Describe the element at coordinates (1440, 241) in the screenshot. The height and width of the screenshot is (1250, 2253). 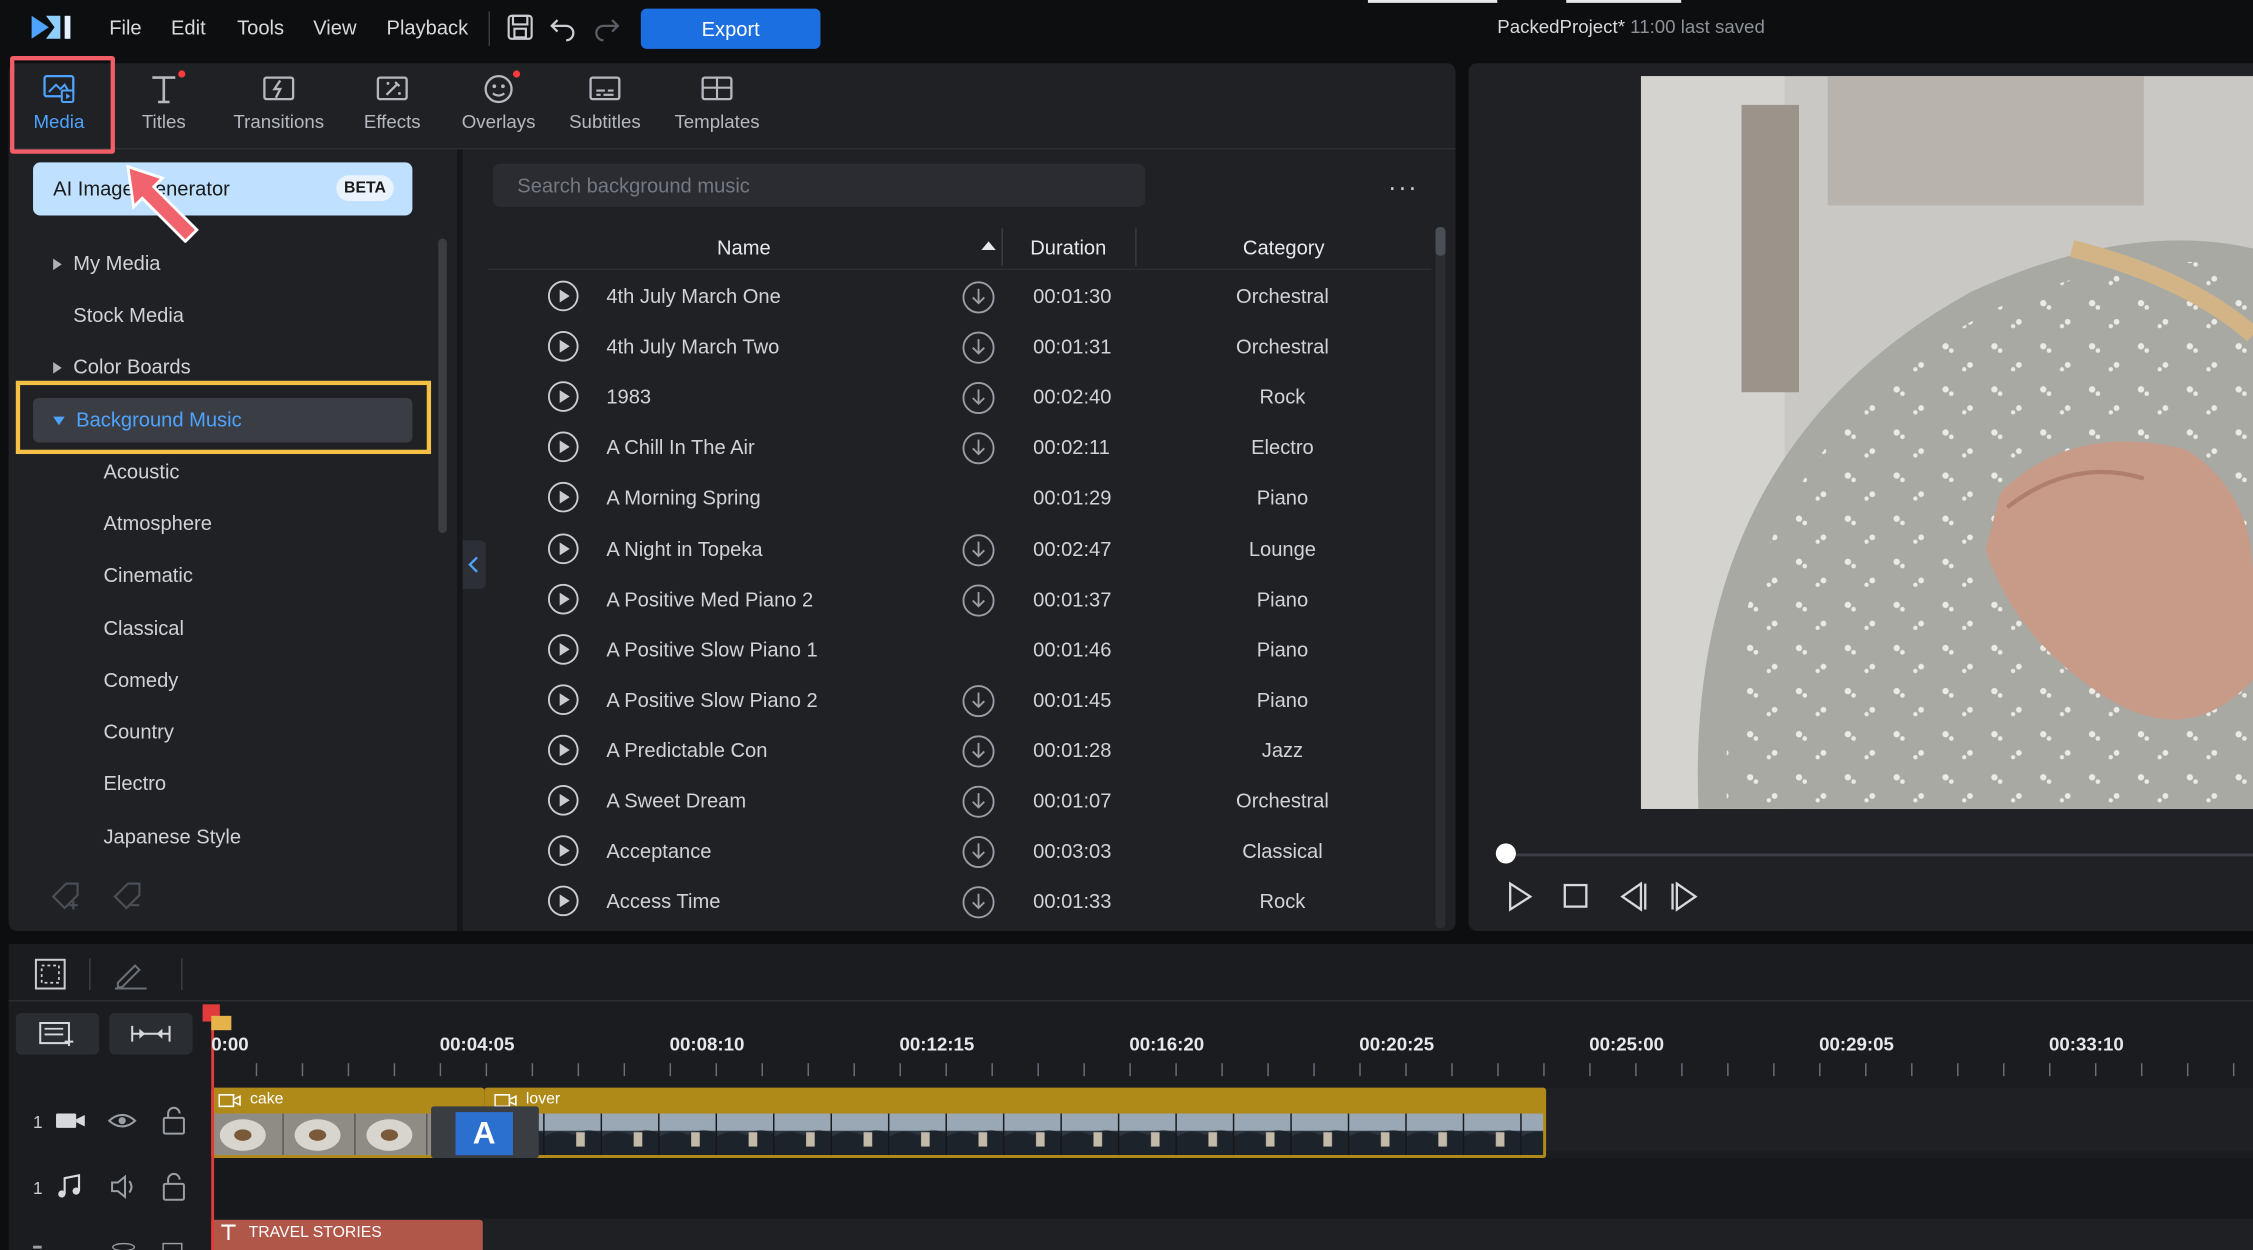
I see `music-list-scroll-thumb` at that location.